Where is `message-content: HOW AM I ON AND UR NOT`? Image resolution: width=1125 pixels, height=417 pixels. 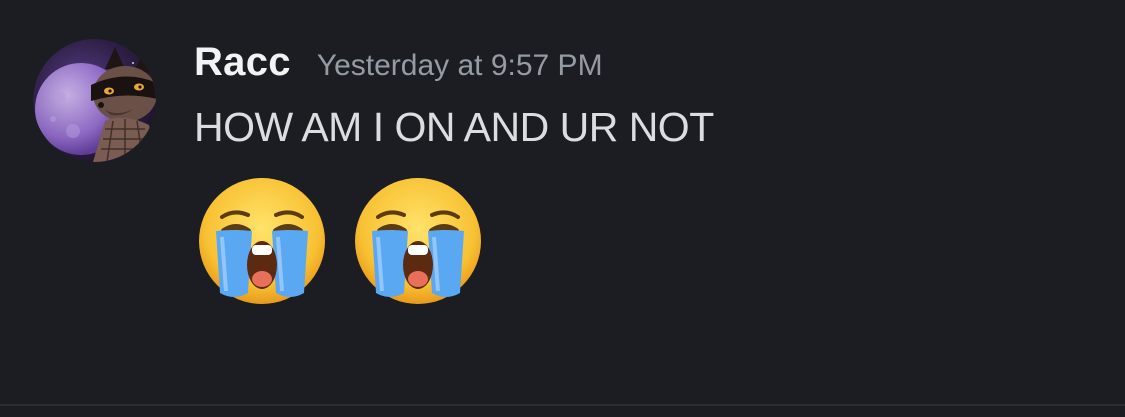 message-content: HOW AM I ON AND UR NOT is located at coordinates (454, 127).